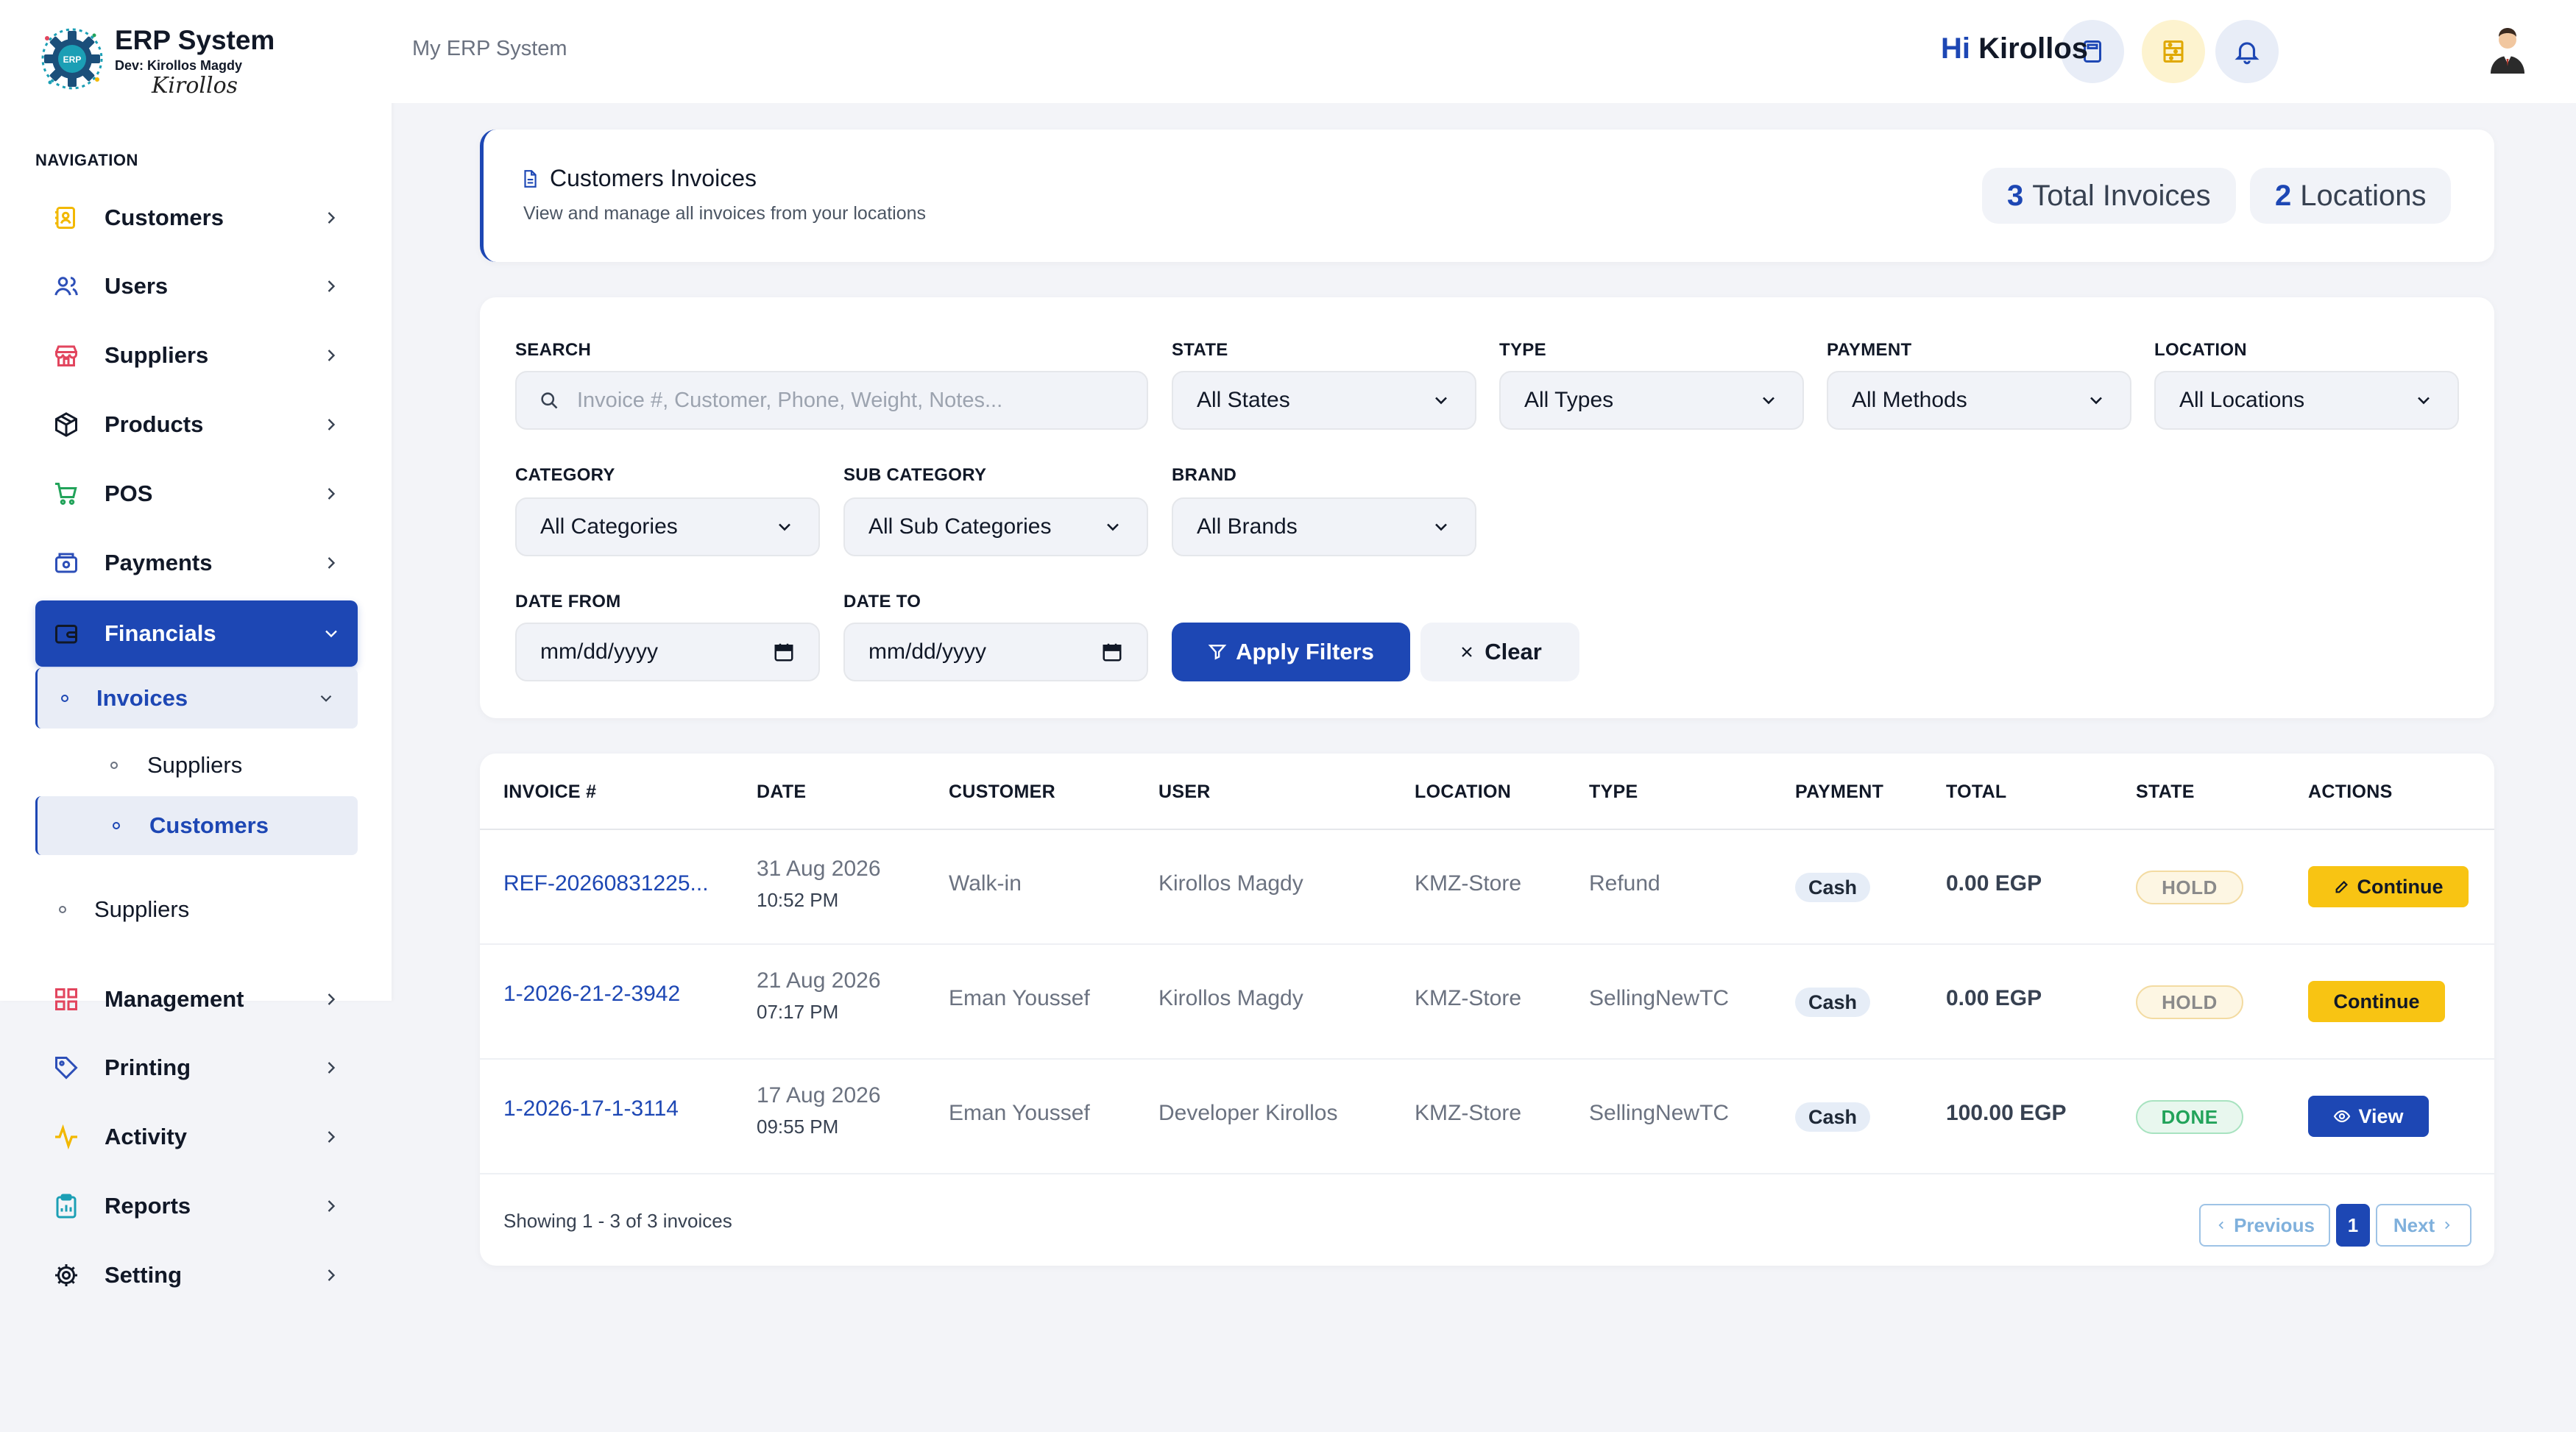  Describe the element at coordinates (1660, 998) in the screenshot. I see `type-cell: SellingNewTC` at that location.